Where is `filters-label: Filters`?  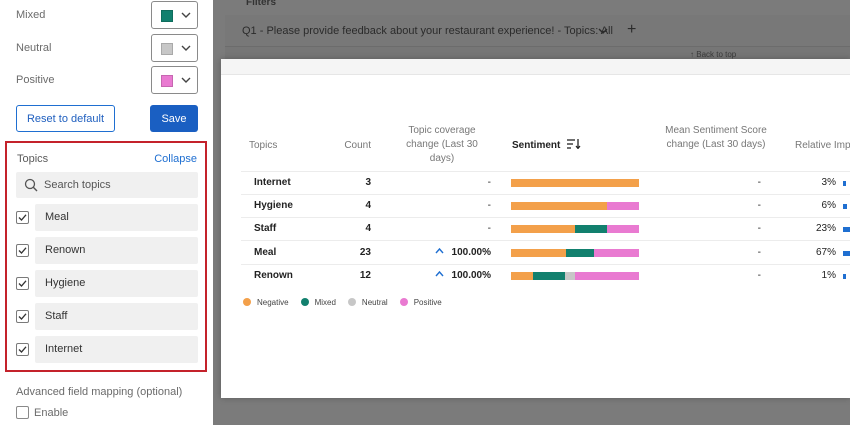 filters-label: Filters is located at coordinates (261, 4).